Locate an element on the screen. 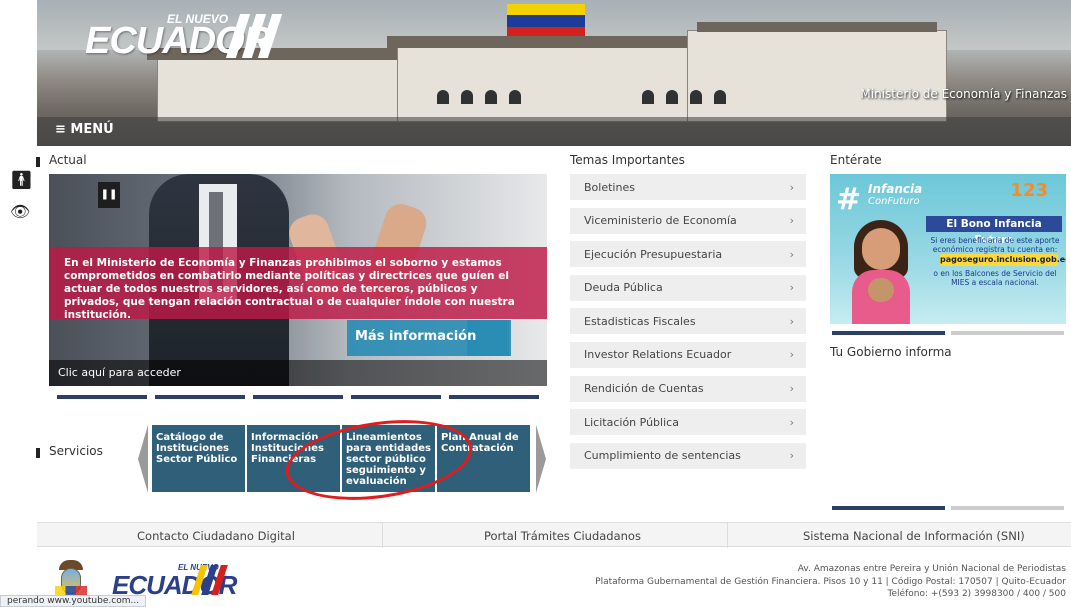  pause-icon: ❚❚ is located at coordinates (109, 195).